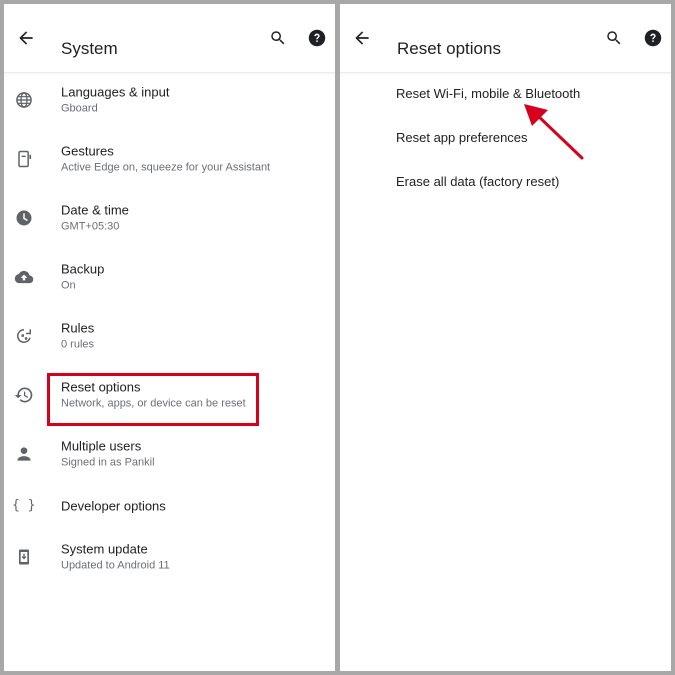 This screenshot has width=675, height=675. I want to click on setting-summary: Signed in as Pankil, so click(108, 462).